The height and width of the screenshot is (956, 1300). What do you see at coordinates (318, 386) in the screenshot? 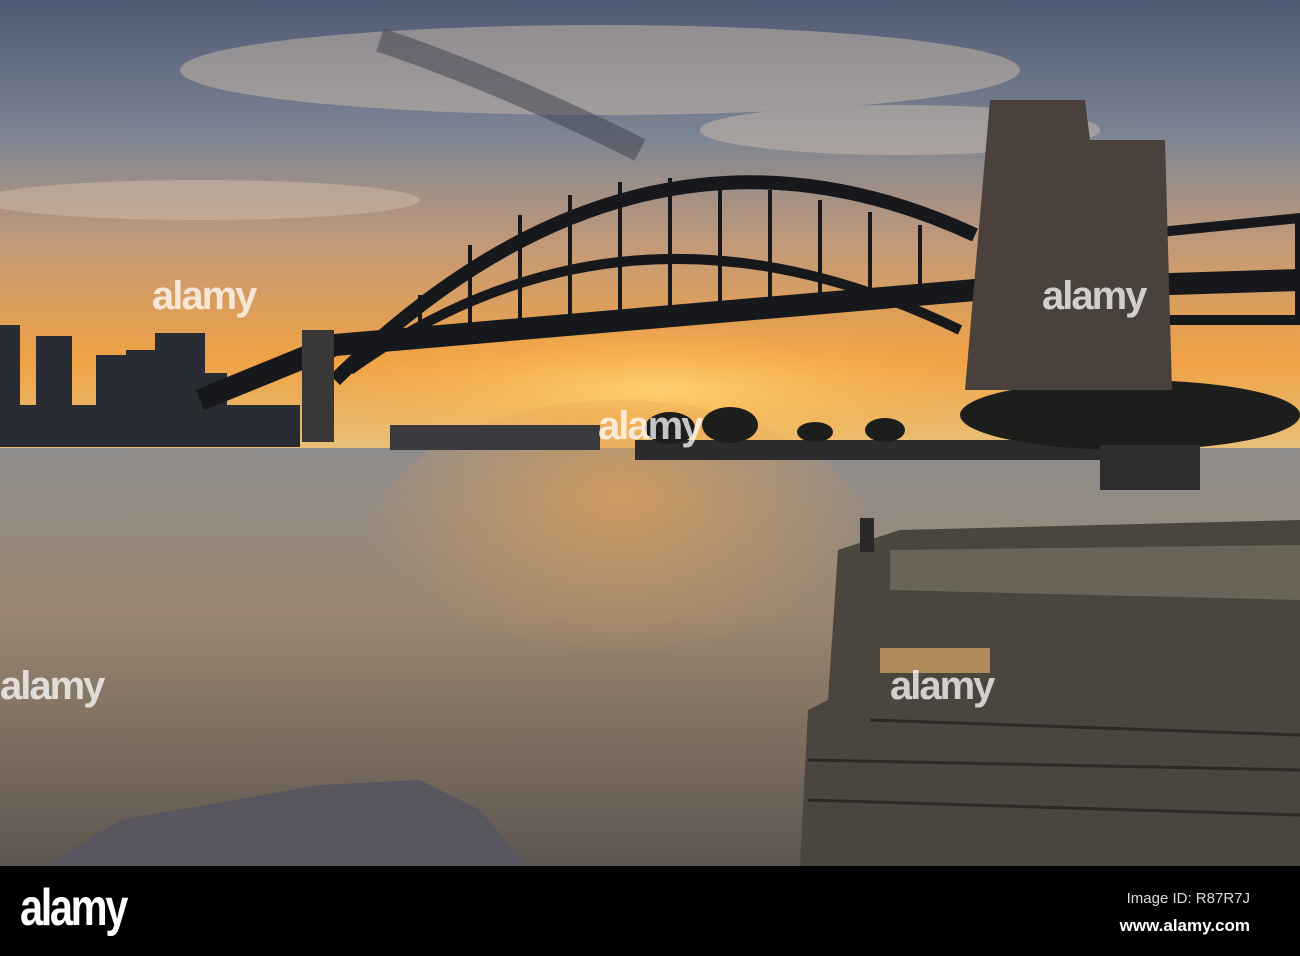
I see `left-pylon` at bounding box center [318, 386].